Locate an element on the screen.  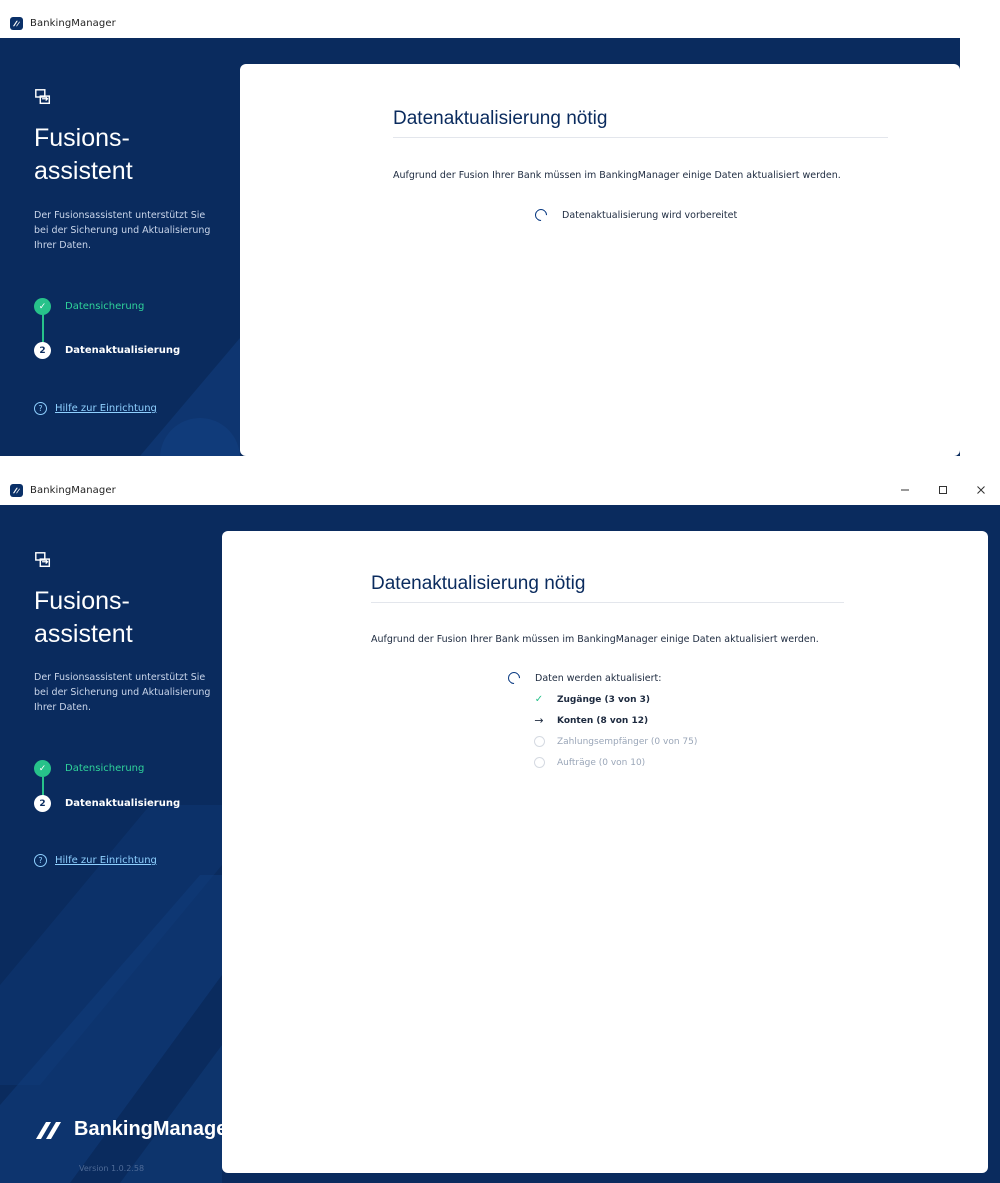
close-button is located at coordinates (981, 490).